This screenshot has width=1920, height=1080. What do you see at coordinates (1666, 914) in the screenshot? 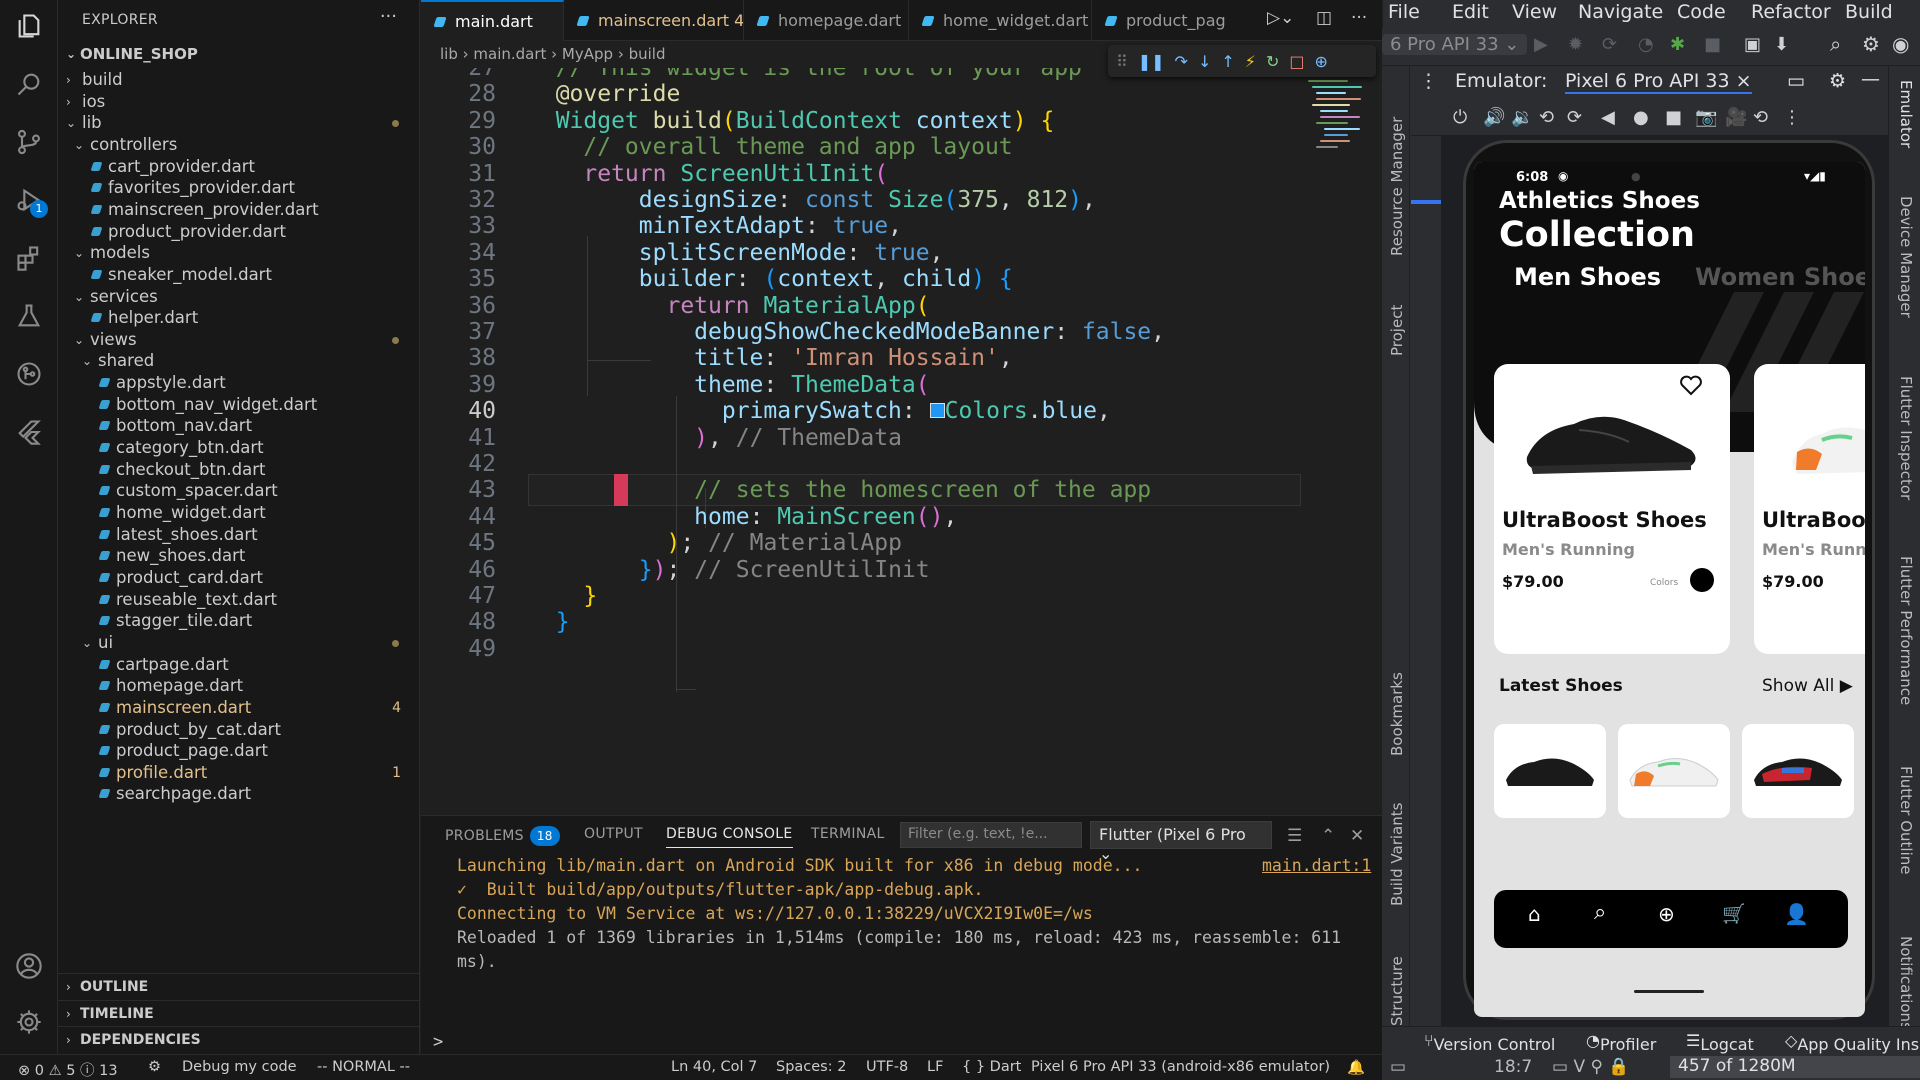
I see `nav-add-icon: ⊕` at bounding box center [1666, 914].